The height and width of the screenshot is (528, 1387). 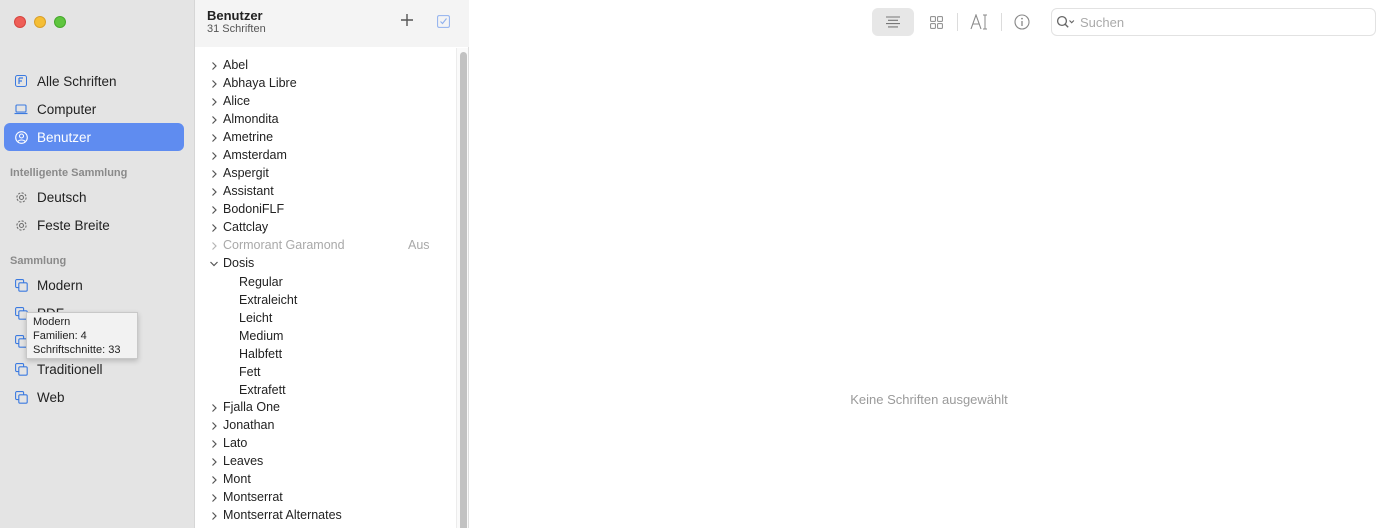 I want to click on toolbar-divider, so click(x=1001, y=22).